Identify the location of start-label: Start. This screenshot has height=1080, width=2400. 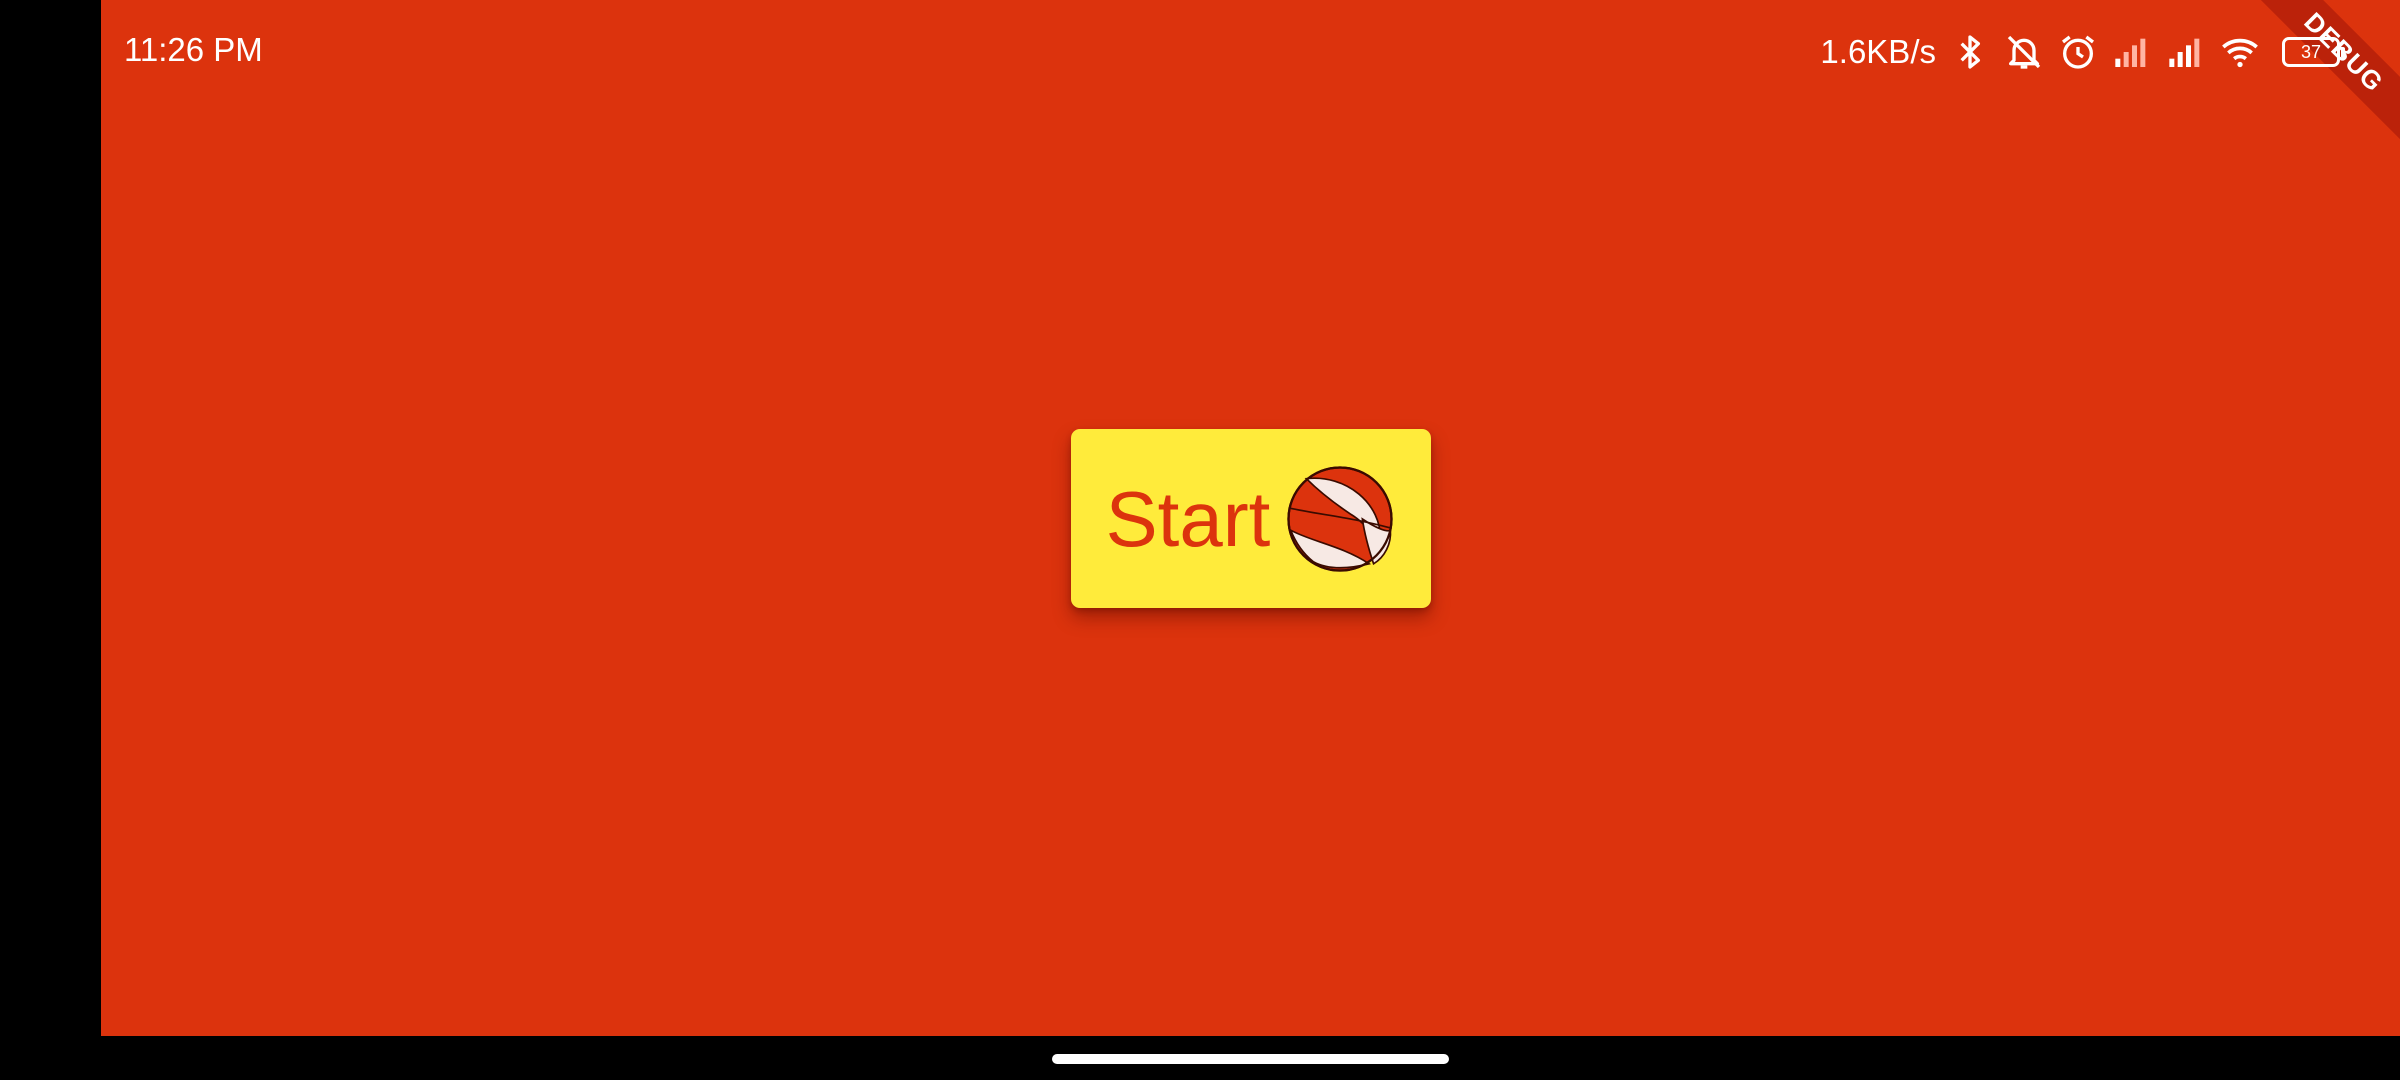
(1188, 518).